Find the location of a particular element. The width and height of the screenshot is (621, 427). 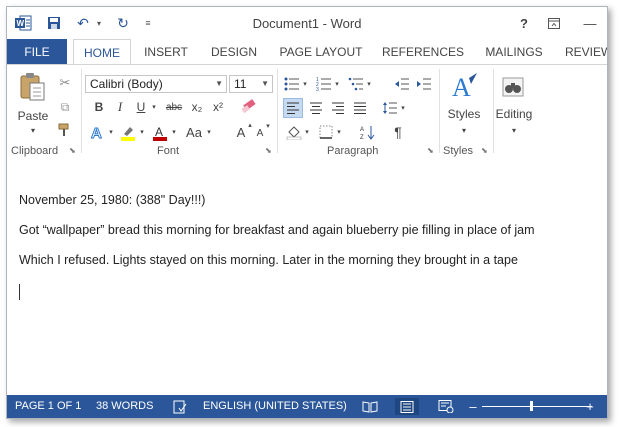

styles-launcher-icon: ⬊ is located at coordinates (484, 150).